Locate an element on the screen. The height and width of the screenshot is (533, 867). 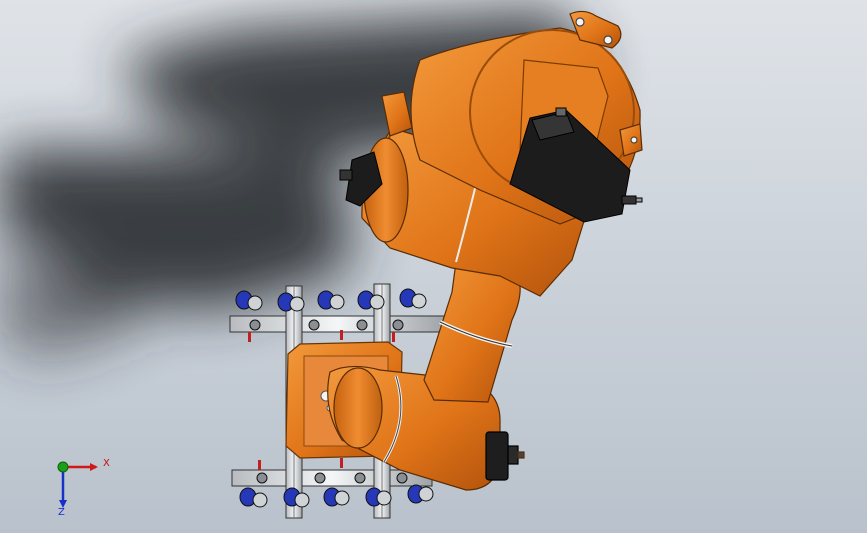
axis-triad: X Z is located at coordinates (83, 487).